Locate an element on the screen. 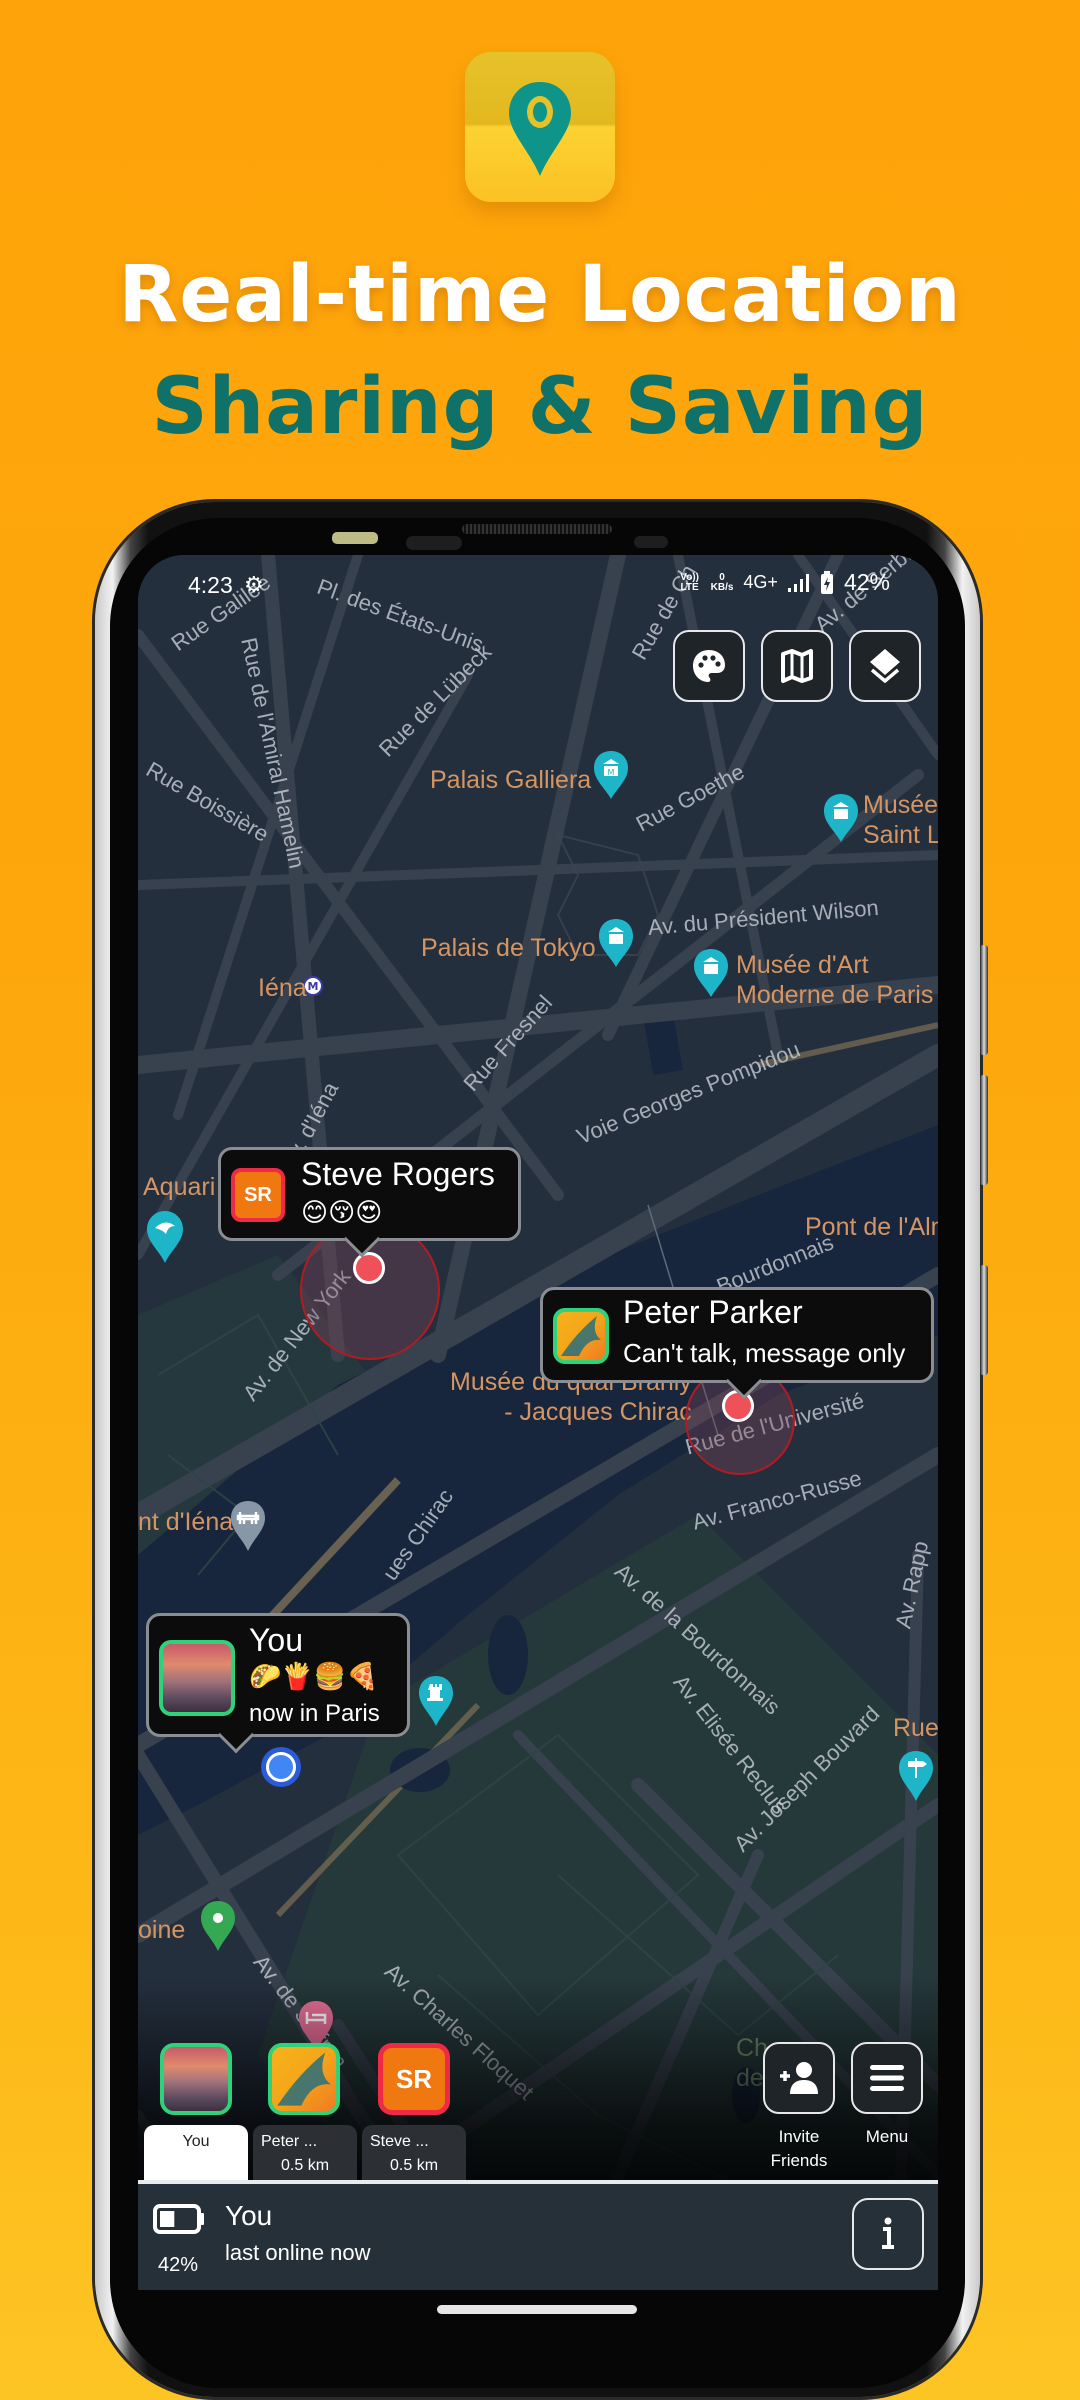 This screenshot has width=1080, height=2400. friend-thumb-peter is located at coordinates (304, 2079).